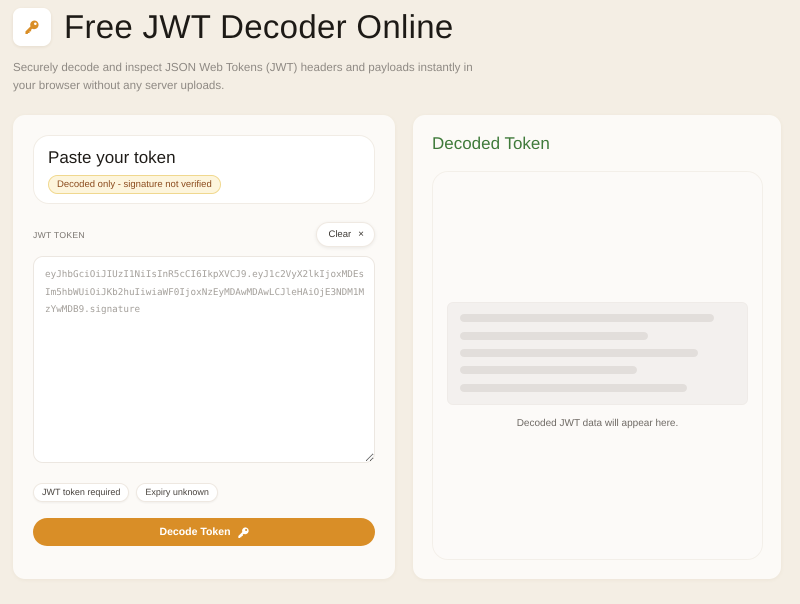 The image size is (800, 604). What do you see at coordinates (134, 184) in the screenshot?
I see `verification-notice: Decoded only - signature not verified` at bounding box center [134, 184].